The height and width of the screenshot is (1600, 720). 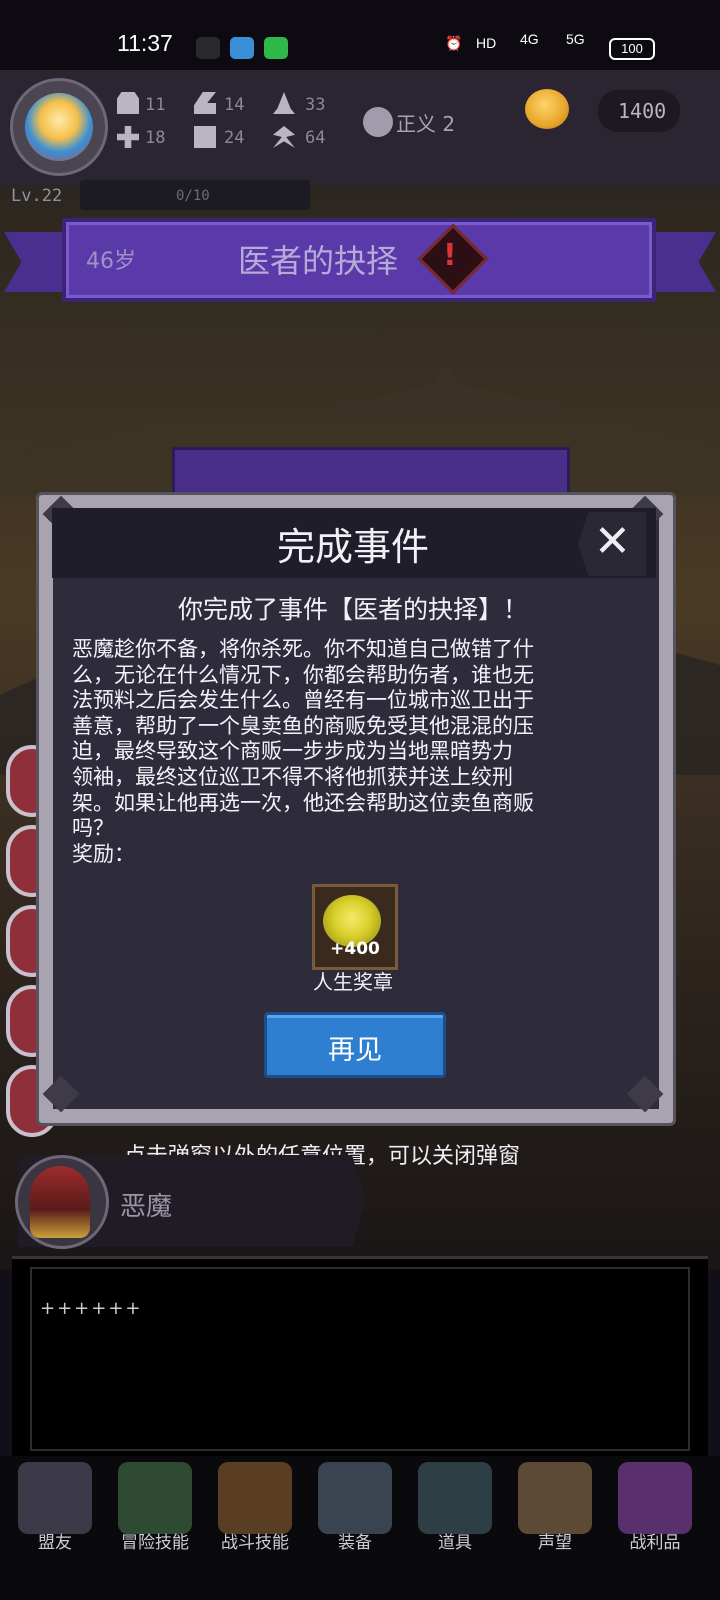 What do you see at coordinates (234, 138) in the screenshot?
I see `stat-intellect: 24` at bounding box center [234, 138].